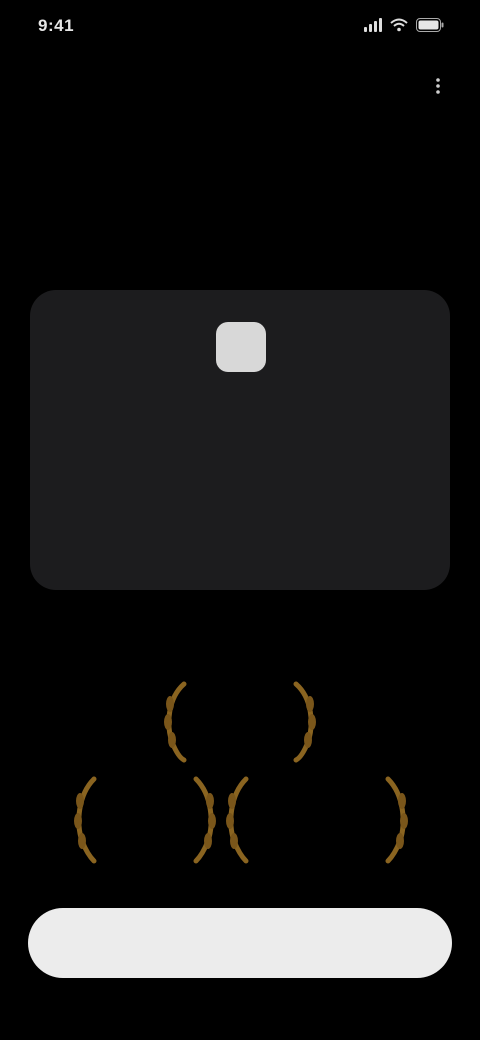 The image size is (480, 1040). I want to click on status-bar: 9:41, so click(240, 29).